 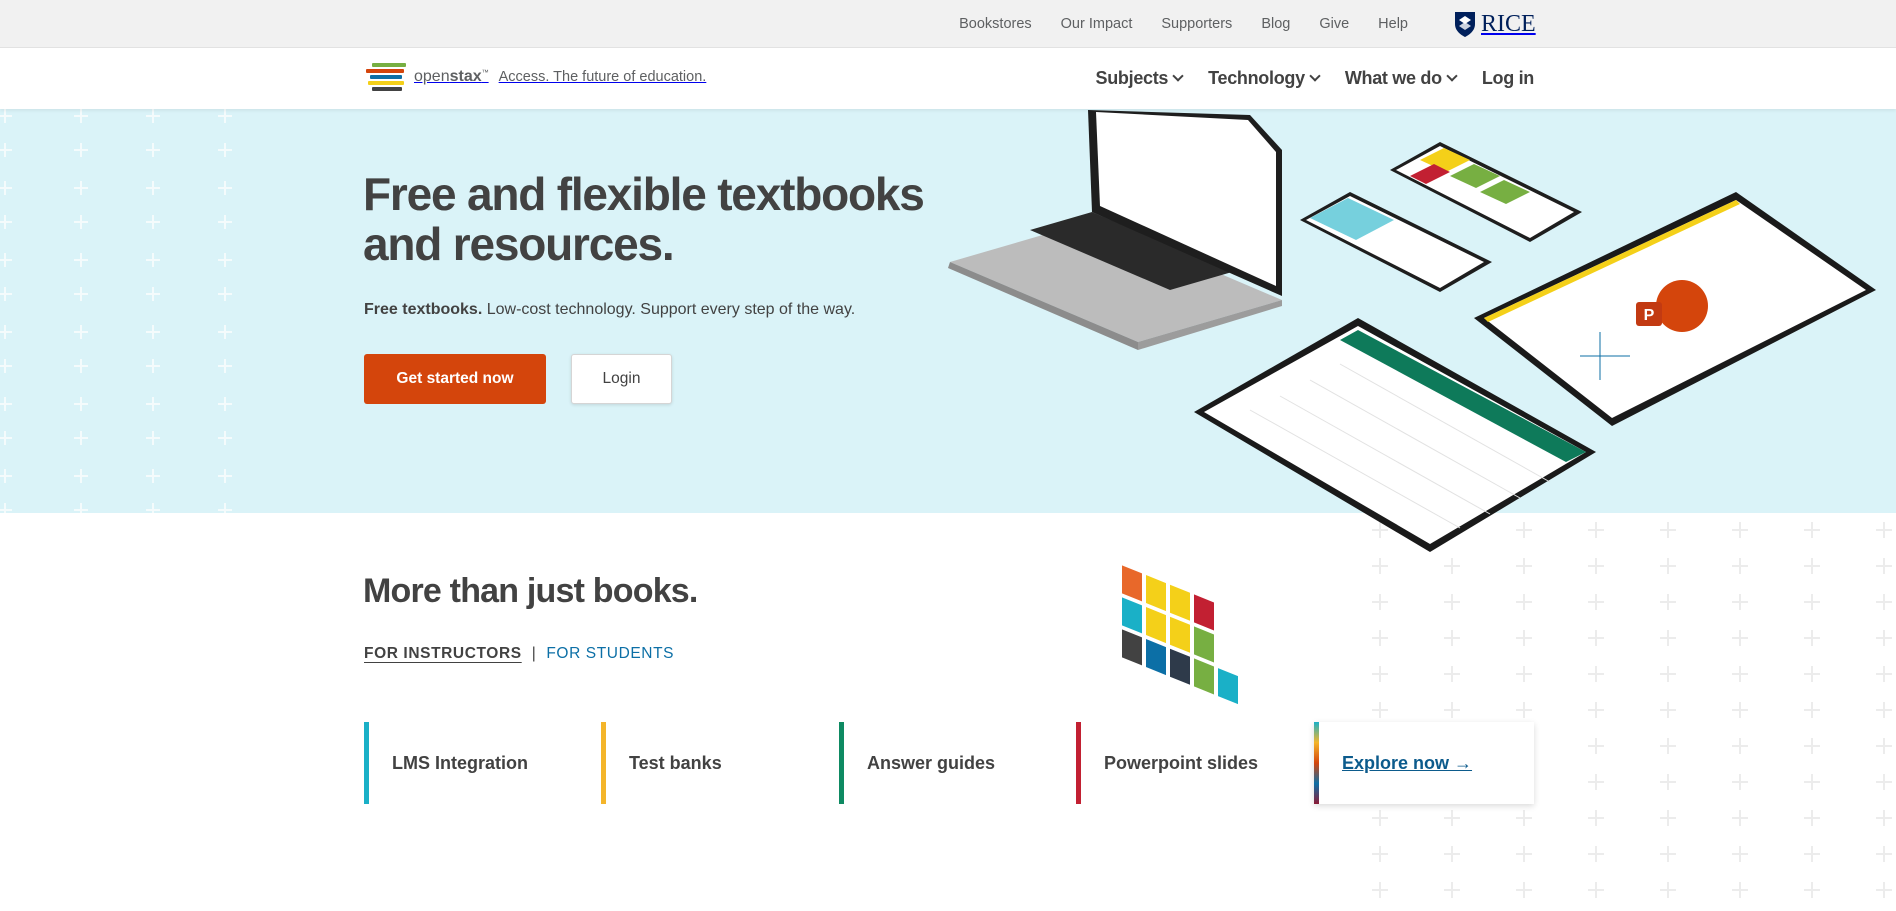 What do you see at coordinates (931, 762) in the screenshot?
I see `resource-label: Answer guides` at bounding box center [931, 762].